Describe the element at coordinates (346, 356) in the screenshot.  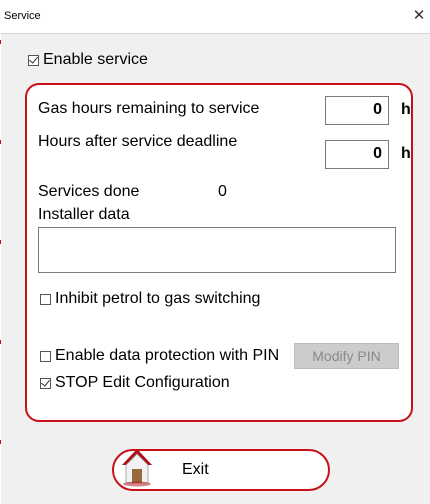
I see `modify-pin-button: Modify PIN` at that location.